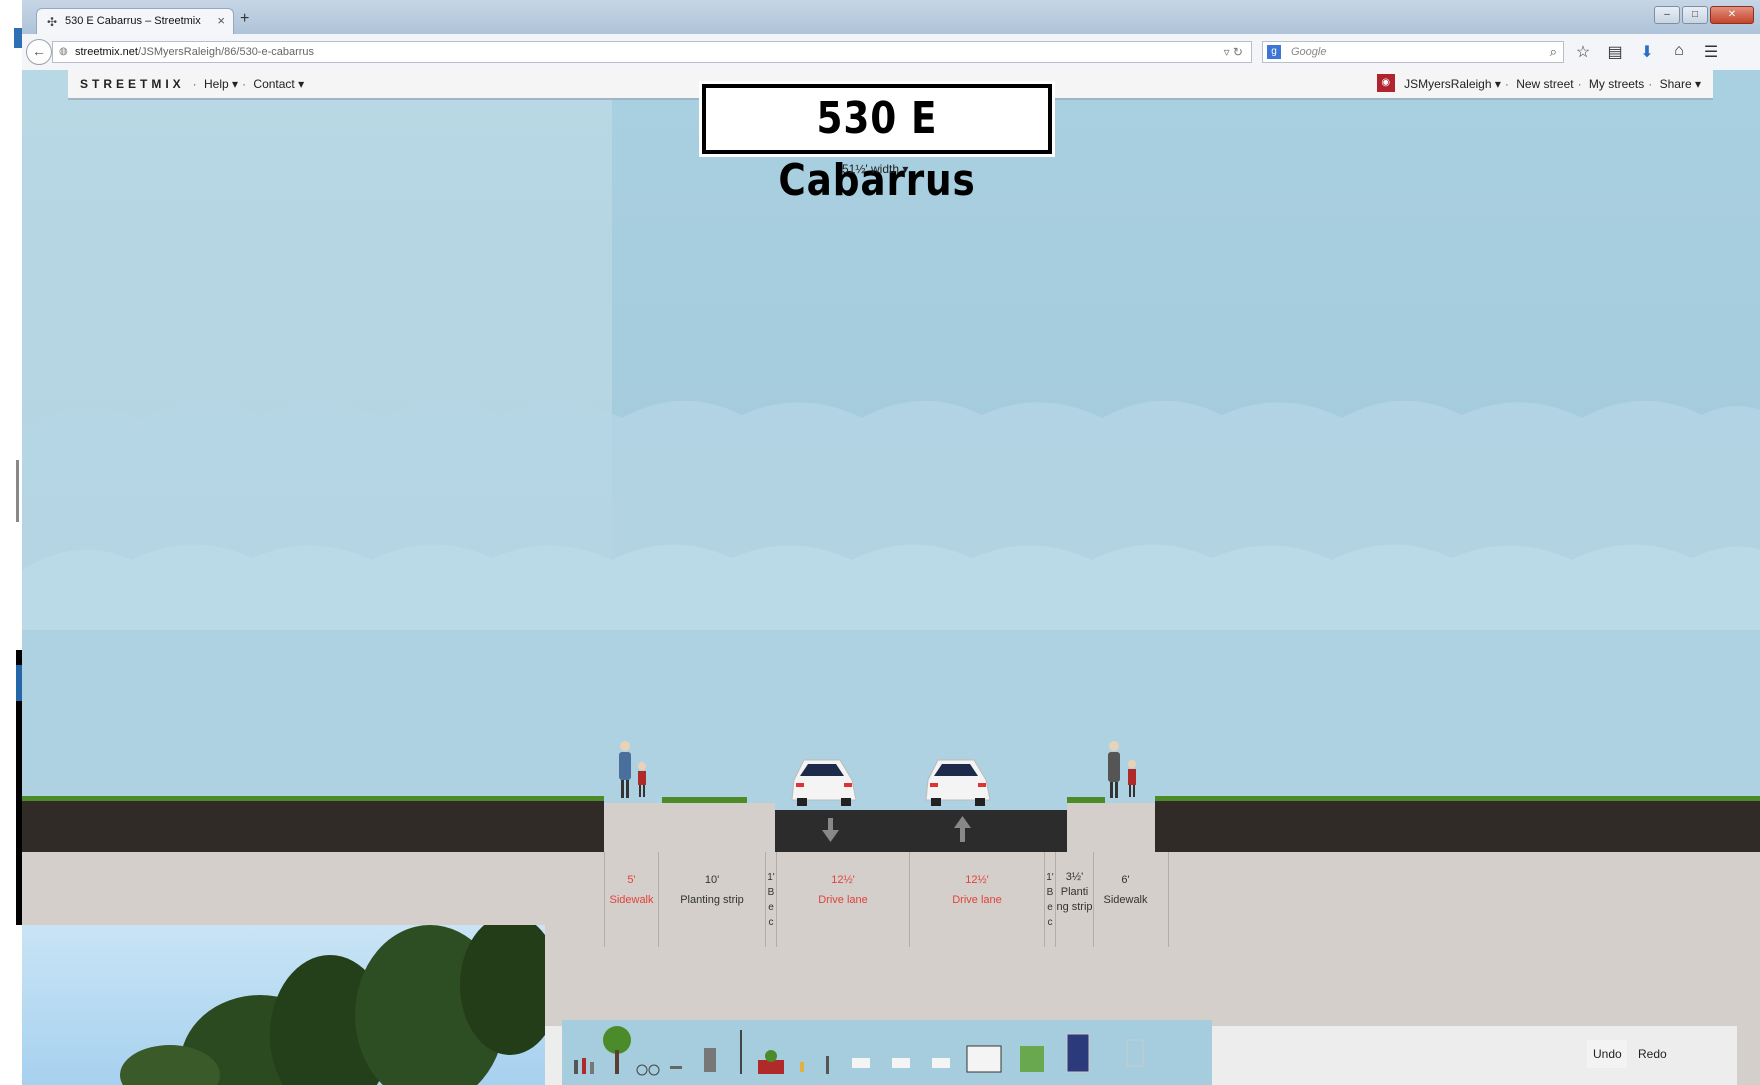 This screenshot has height=1085, width=1760. Describe the element at coordinates (877, 791) in the screenshot. I see `street-illustrations` at that location.